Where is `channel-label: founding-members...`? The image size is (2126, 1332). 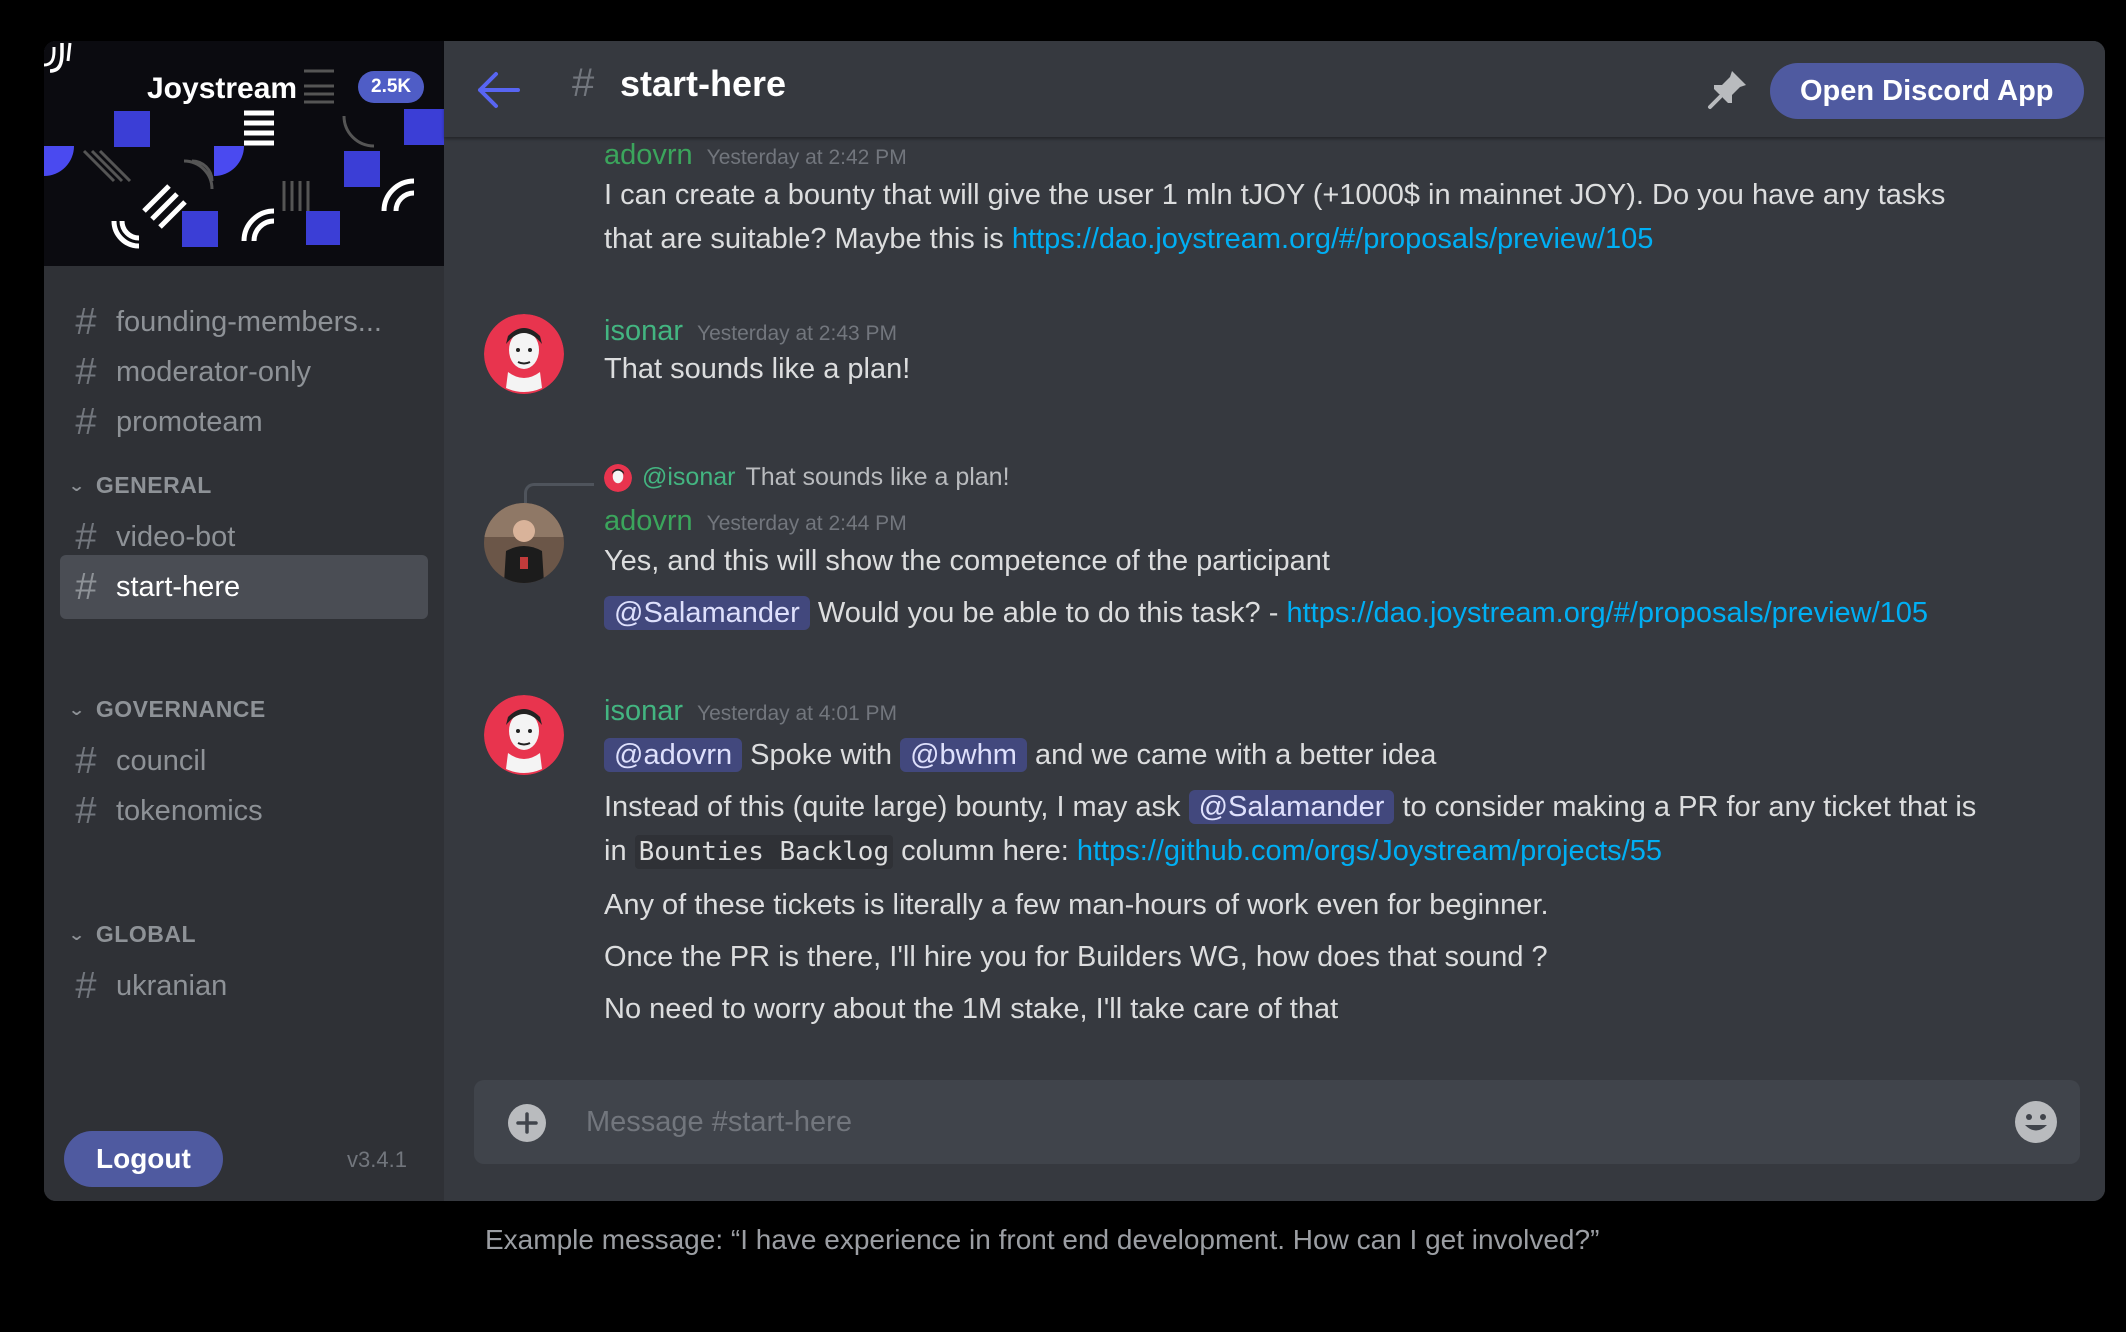
channel-label: founding-members... is located at coordinates (249, 321).